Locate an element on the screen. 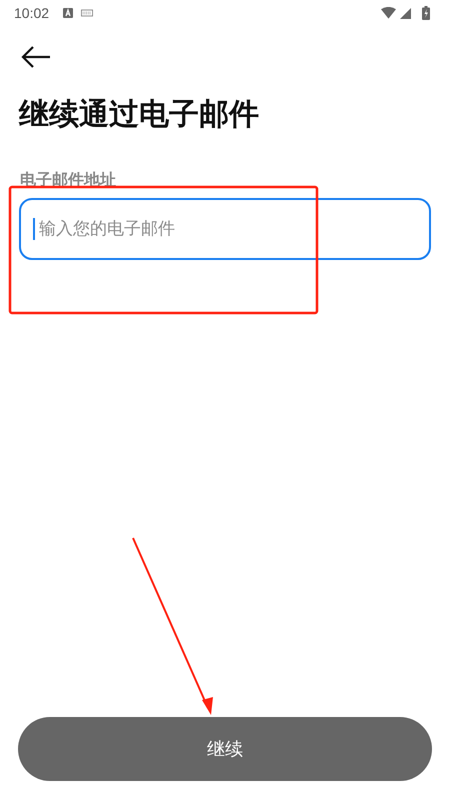  text-cursor is located at coordinates (34, 229).